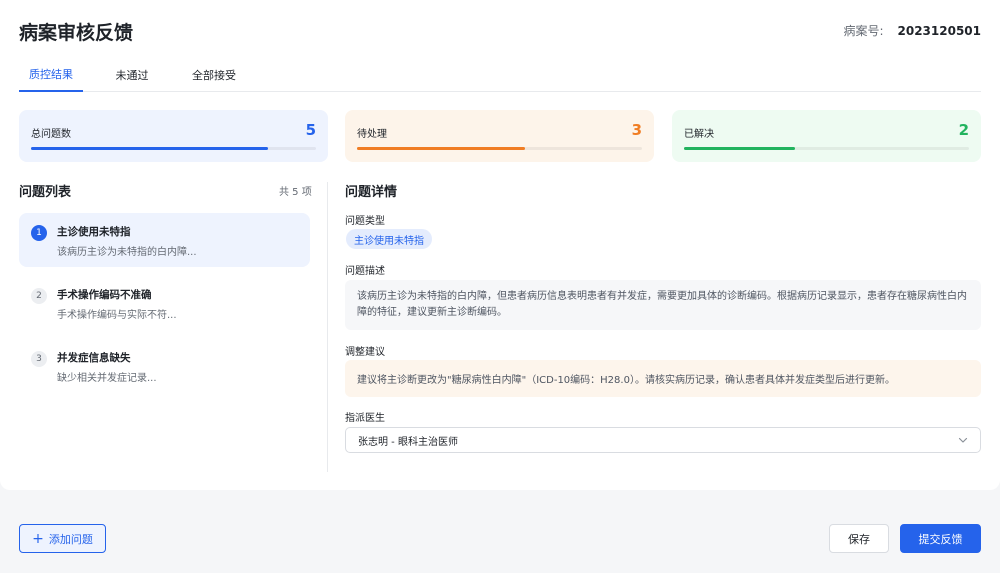 The image size is (1000, 573). Describe the element at coordinates (51, 134) in the screenshot. I see `stat-label: 总问题数` at that location.